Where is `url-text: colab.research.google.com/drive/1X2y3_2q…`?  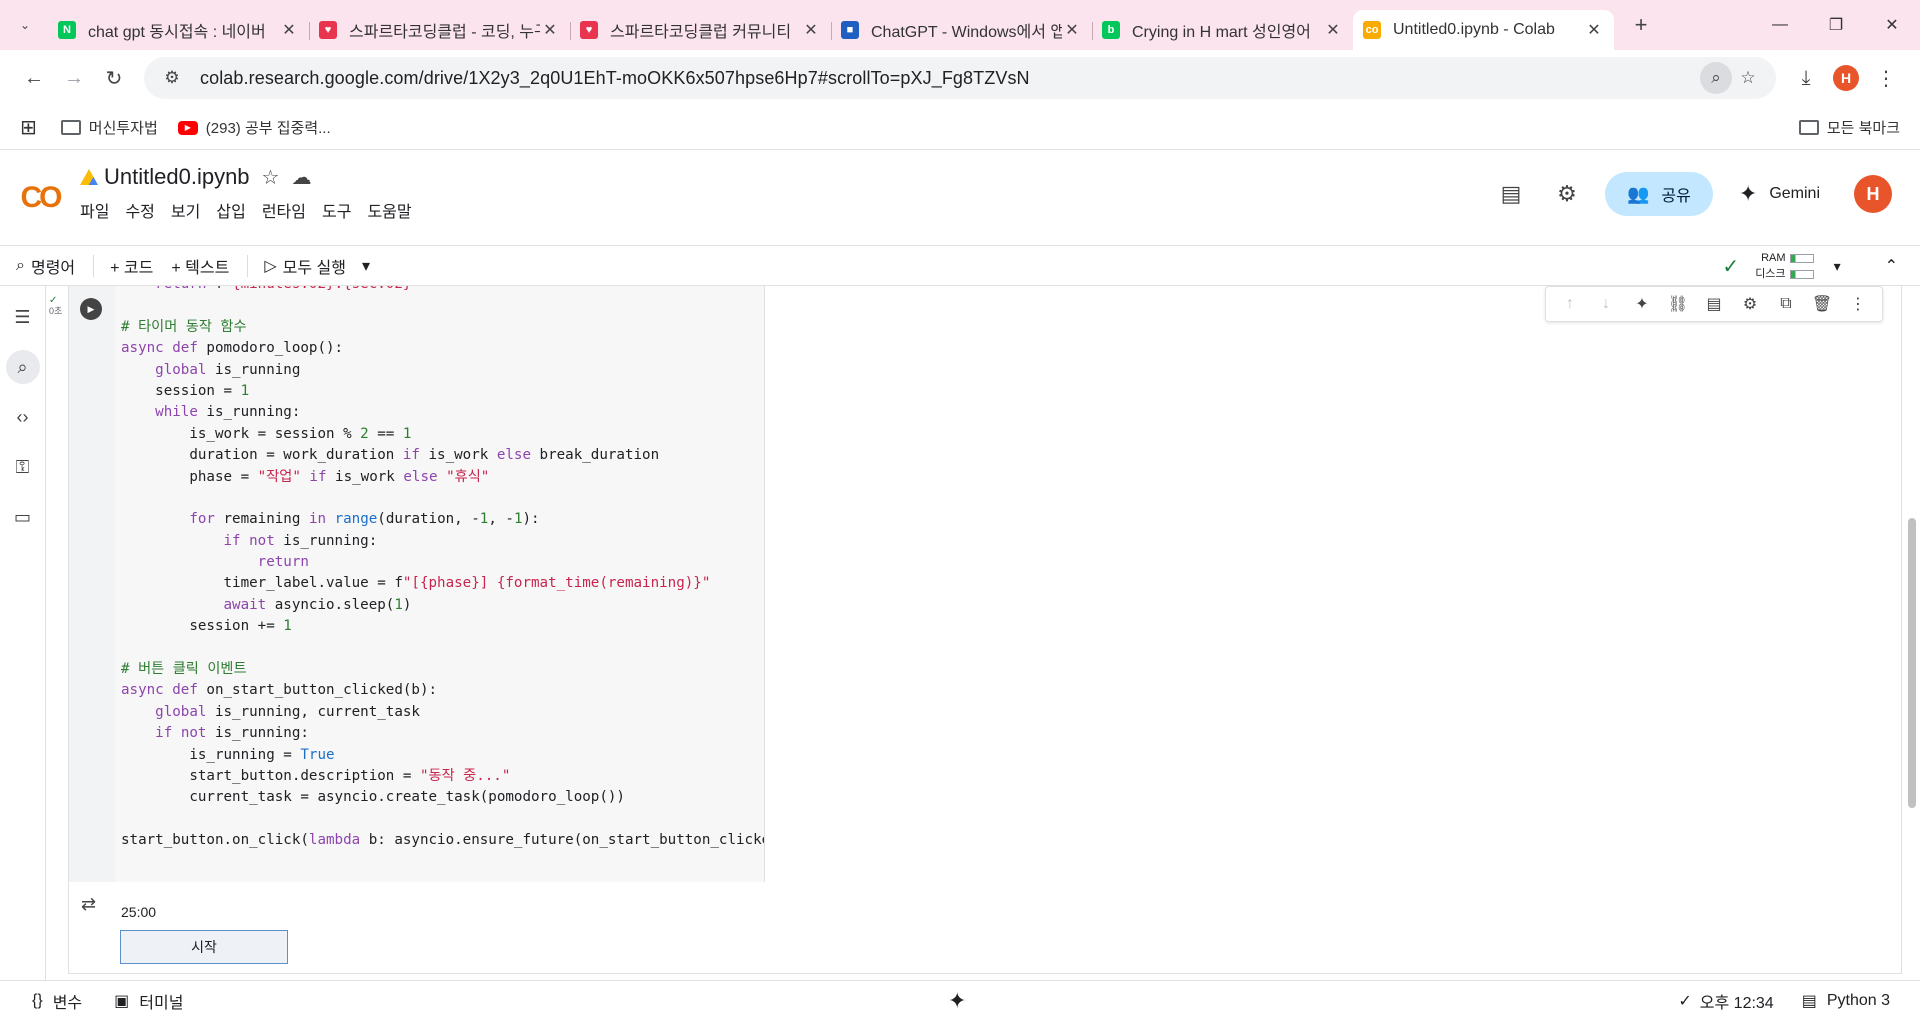
url-text: colab.research.google.com/drive/1X2y3_2q… is located at coordinates (950, 78).